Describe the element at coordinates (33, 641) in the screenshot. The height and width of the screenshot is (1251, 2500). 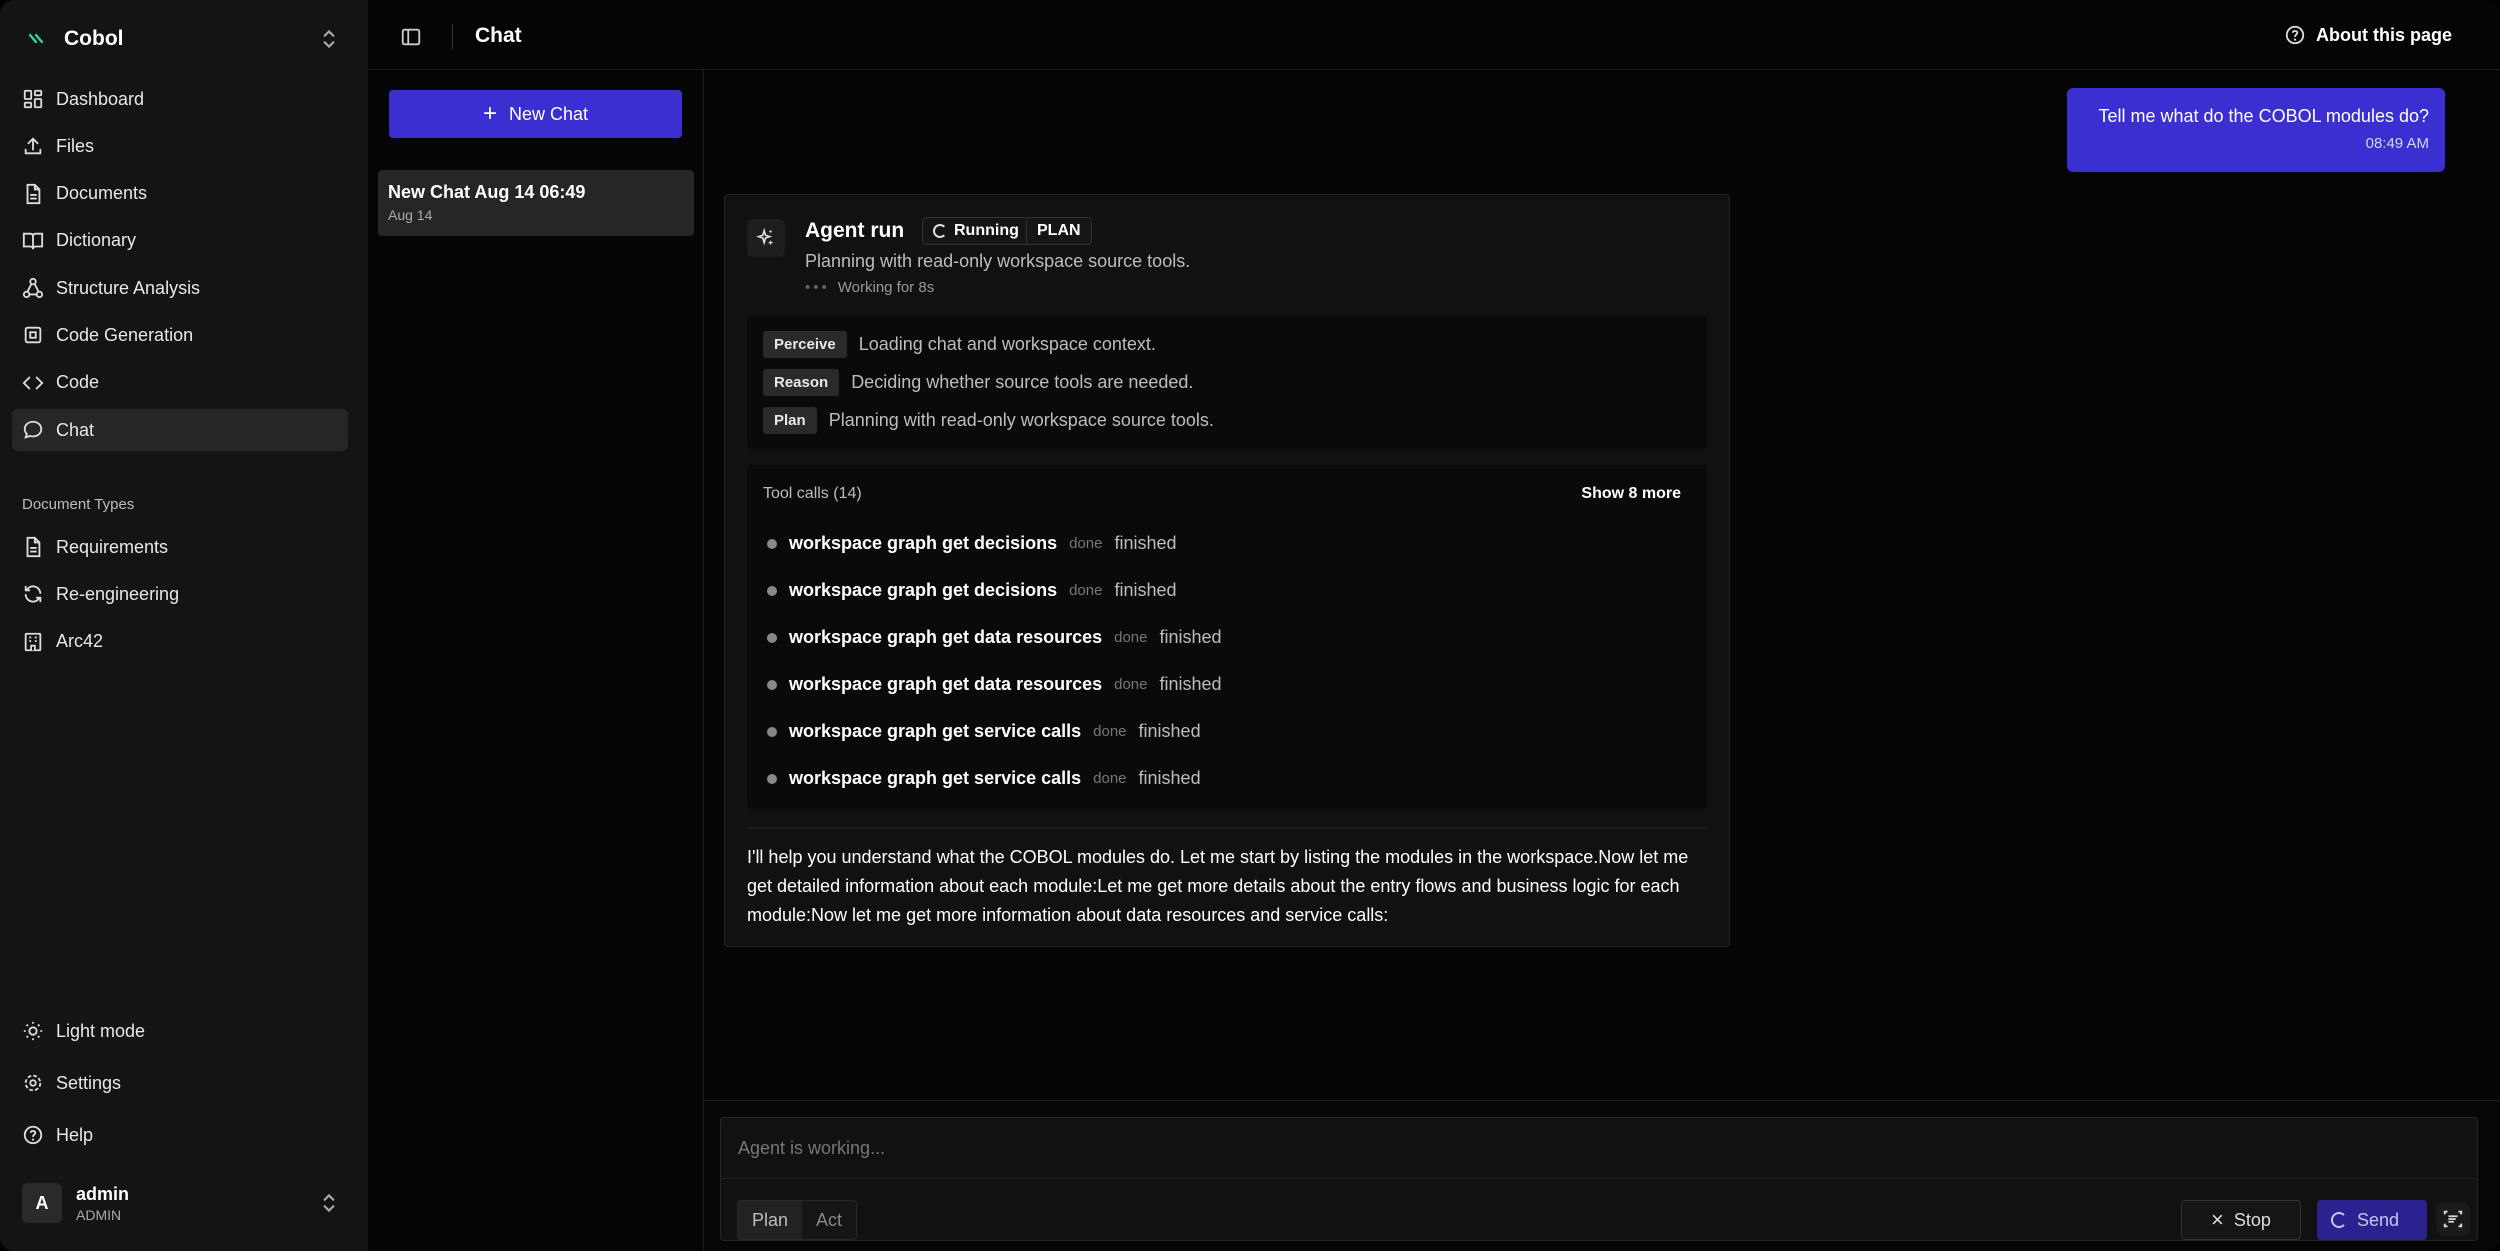
I see `building-icon` at that location.